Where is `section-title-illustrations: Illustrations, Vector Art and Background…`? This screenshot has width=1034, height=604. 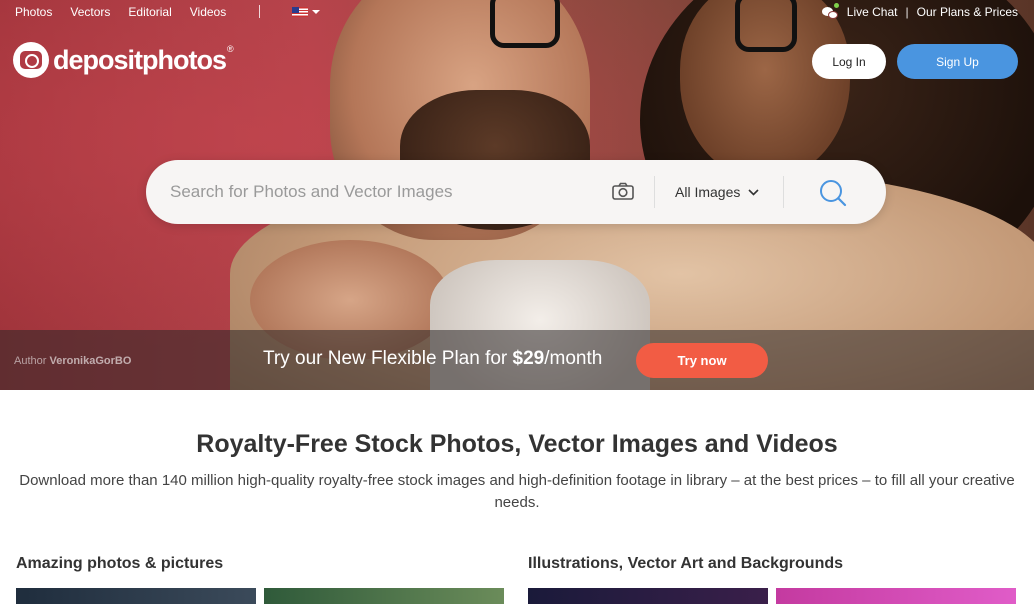
section-title-illustrations: Illustrations, Vector Art and Background… is located at coordinates (686, 563).